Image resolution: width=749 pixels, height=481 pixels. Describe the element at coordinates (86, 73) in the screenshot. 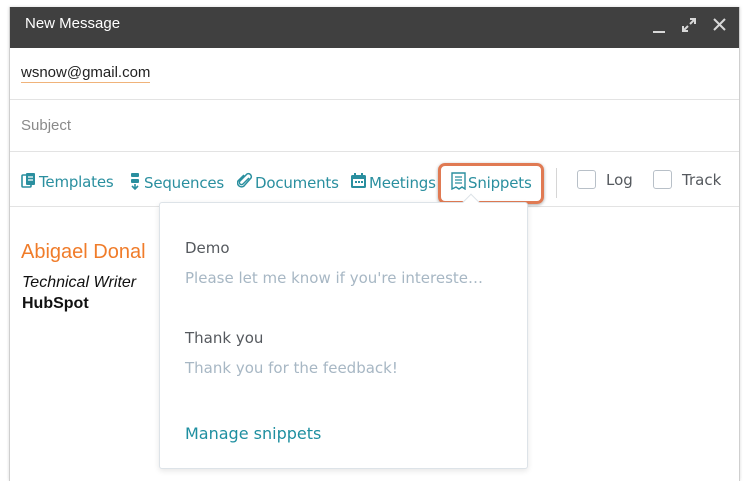

I see `recipient-chip: wsnow@gmail.com` at that location.